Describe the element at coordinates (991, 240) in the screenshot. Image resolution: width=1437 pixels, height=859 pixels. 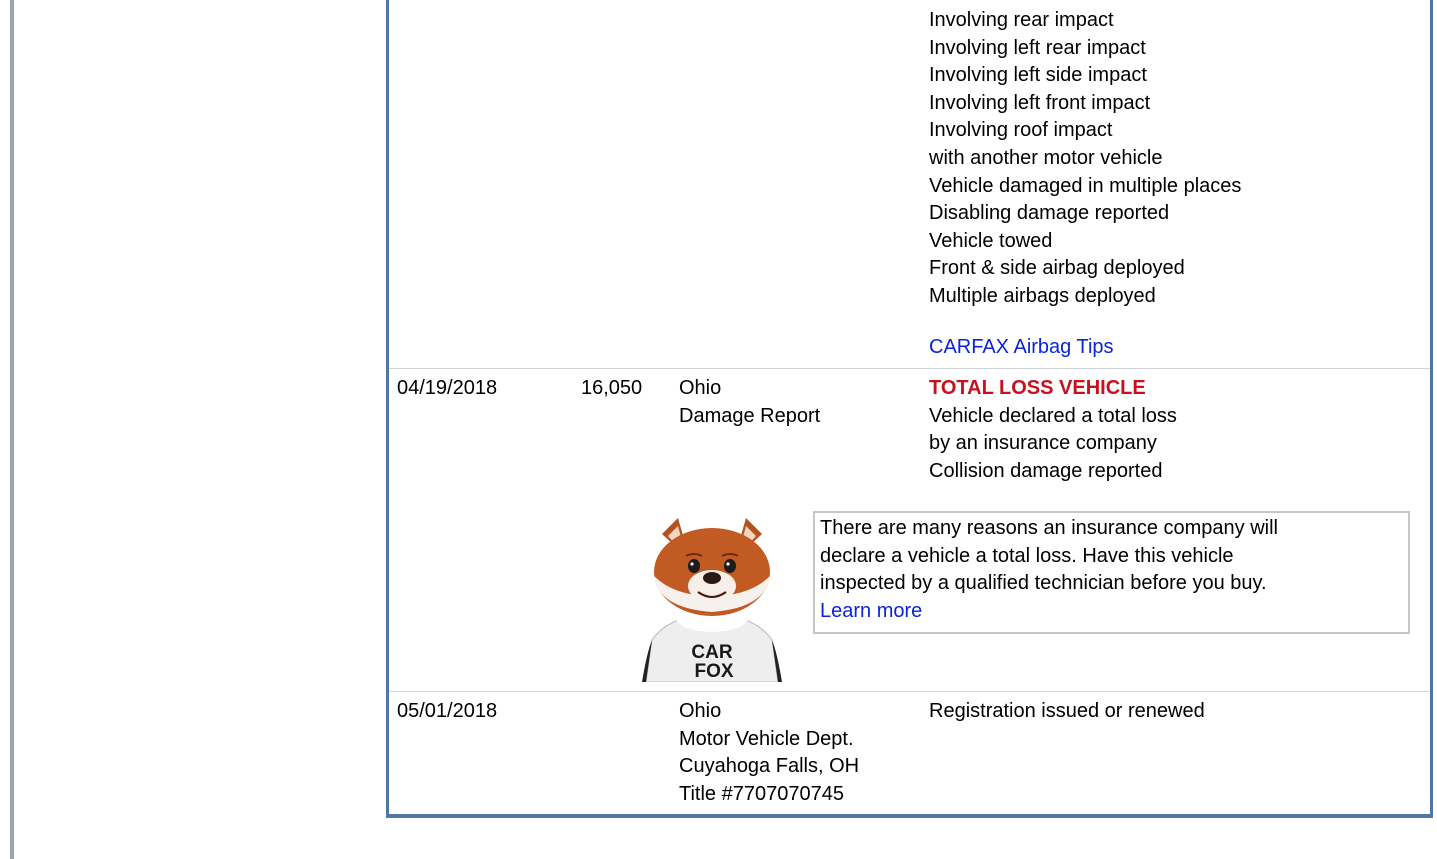
I see `detail-line: Vehicle towed` at that location.